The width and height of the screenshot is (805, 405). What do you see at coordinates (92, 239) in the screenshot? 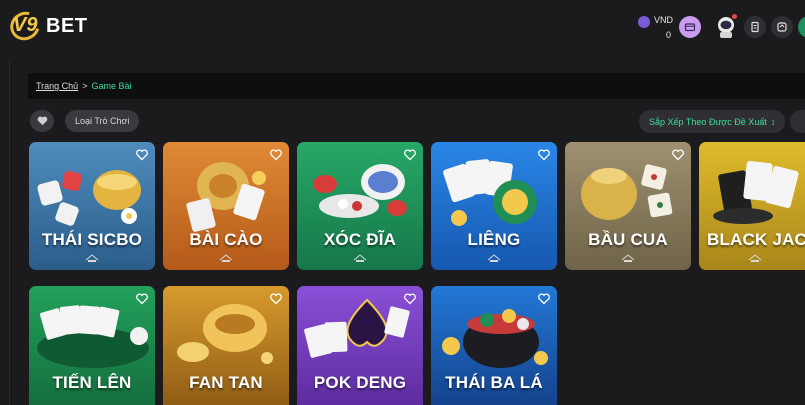
I see `game-title: THÁI SICBO` at bounding box center [92, 239].